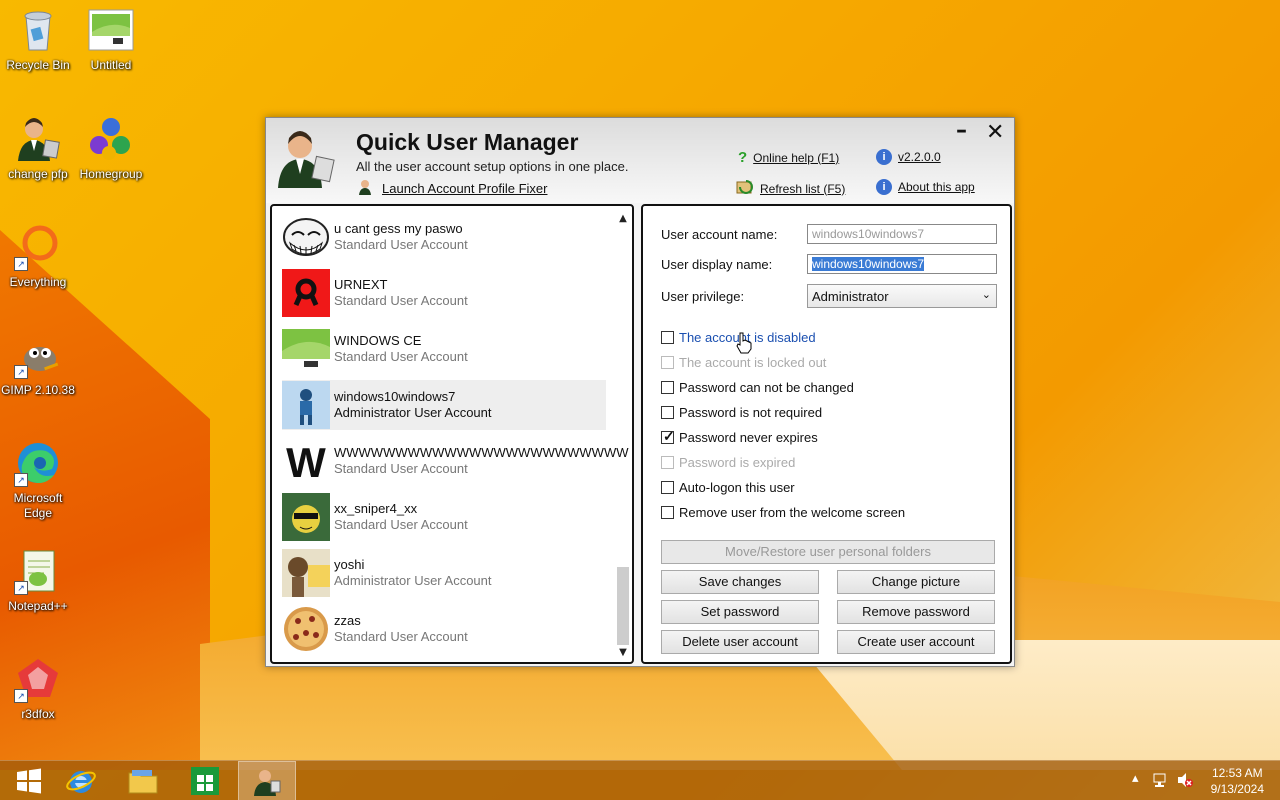  I want to click on list-item: xx_sniper4_xx Standard User Account, so click(444, 517).